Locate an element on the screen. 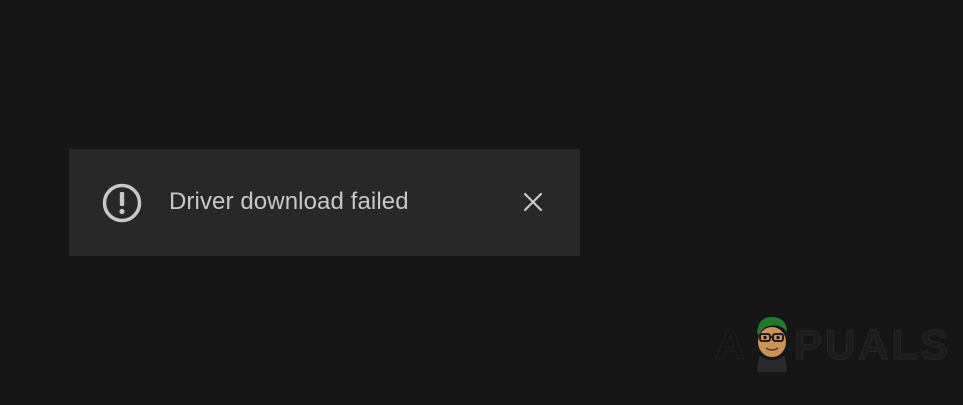 Image resolution: width=963 pixels, height=405 pixels. watermark-text-puals: PUALS is located at coordinates (872, 344).